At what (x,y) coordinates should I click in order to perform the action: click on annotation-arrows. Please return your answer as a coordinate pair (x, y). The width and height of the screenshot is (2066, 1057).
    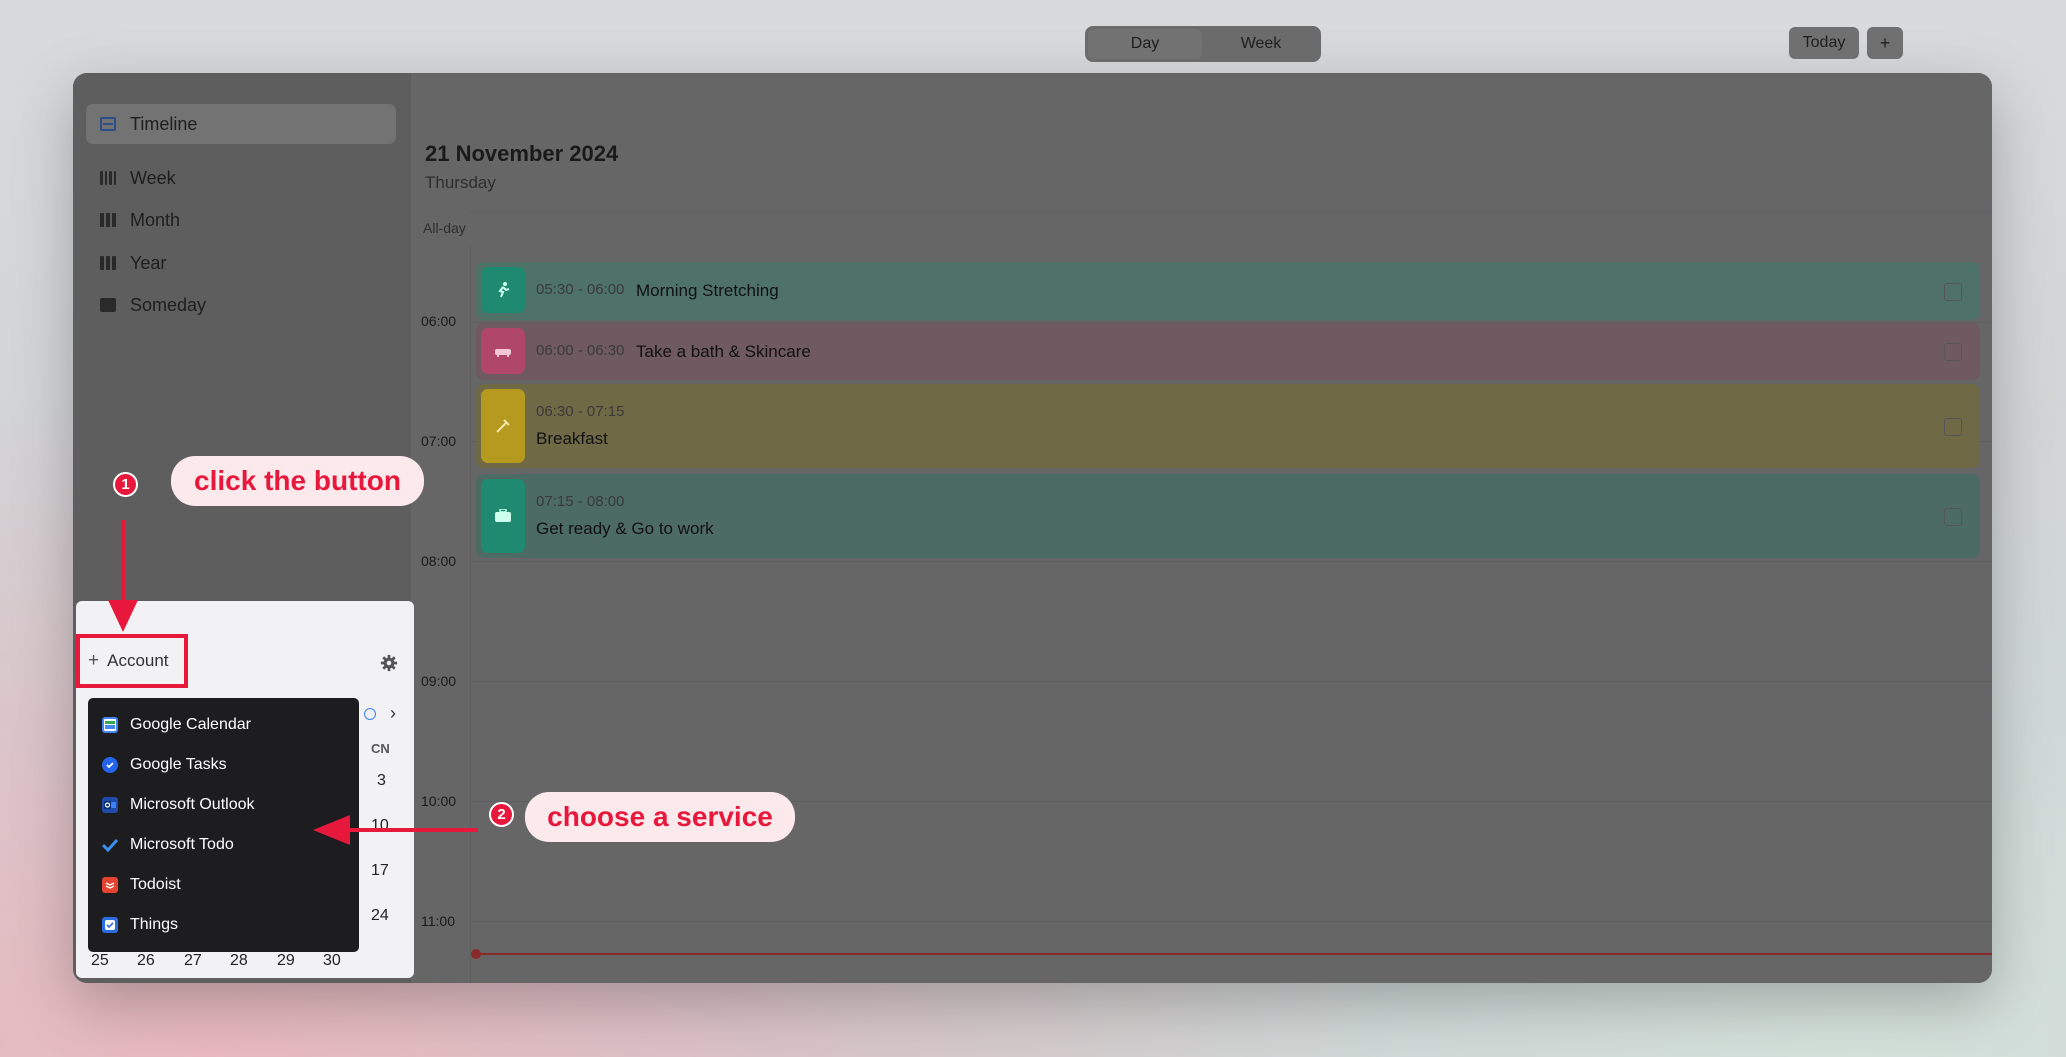
    Looking at the image, I should click on (293, 682).